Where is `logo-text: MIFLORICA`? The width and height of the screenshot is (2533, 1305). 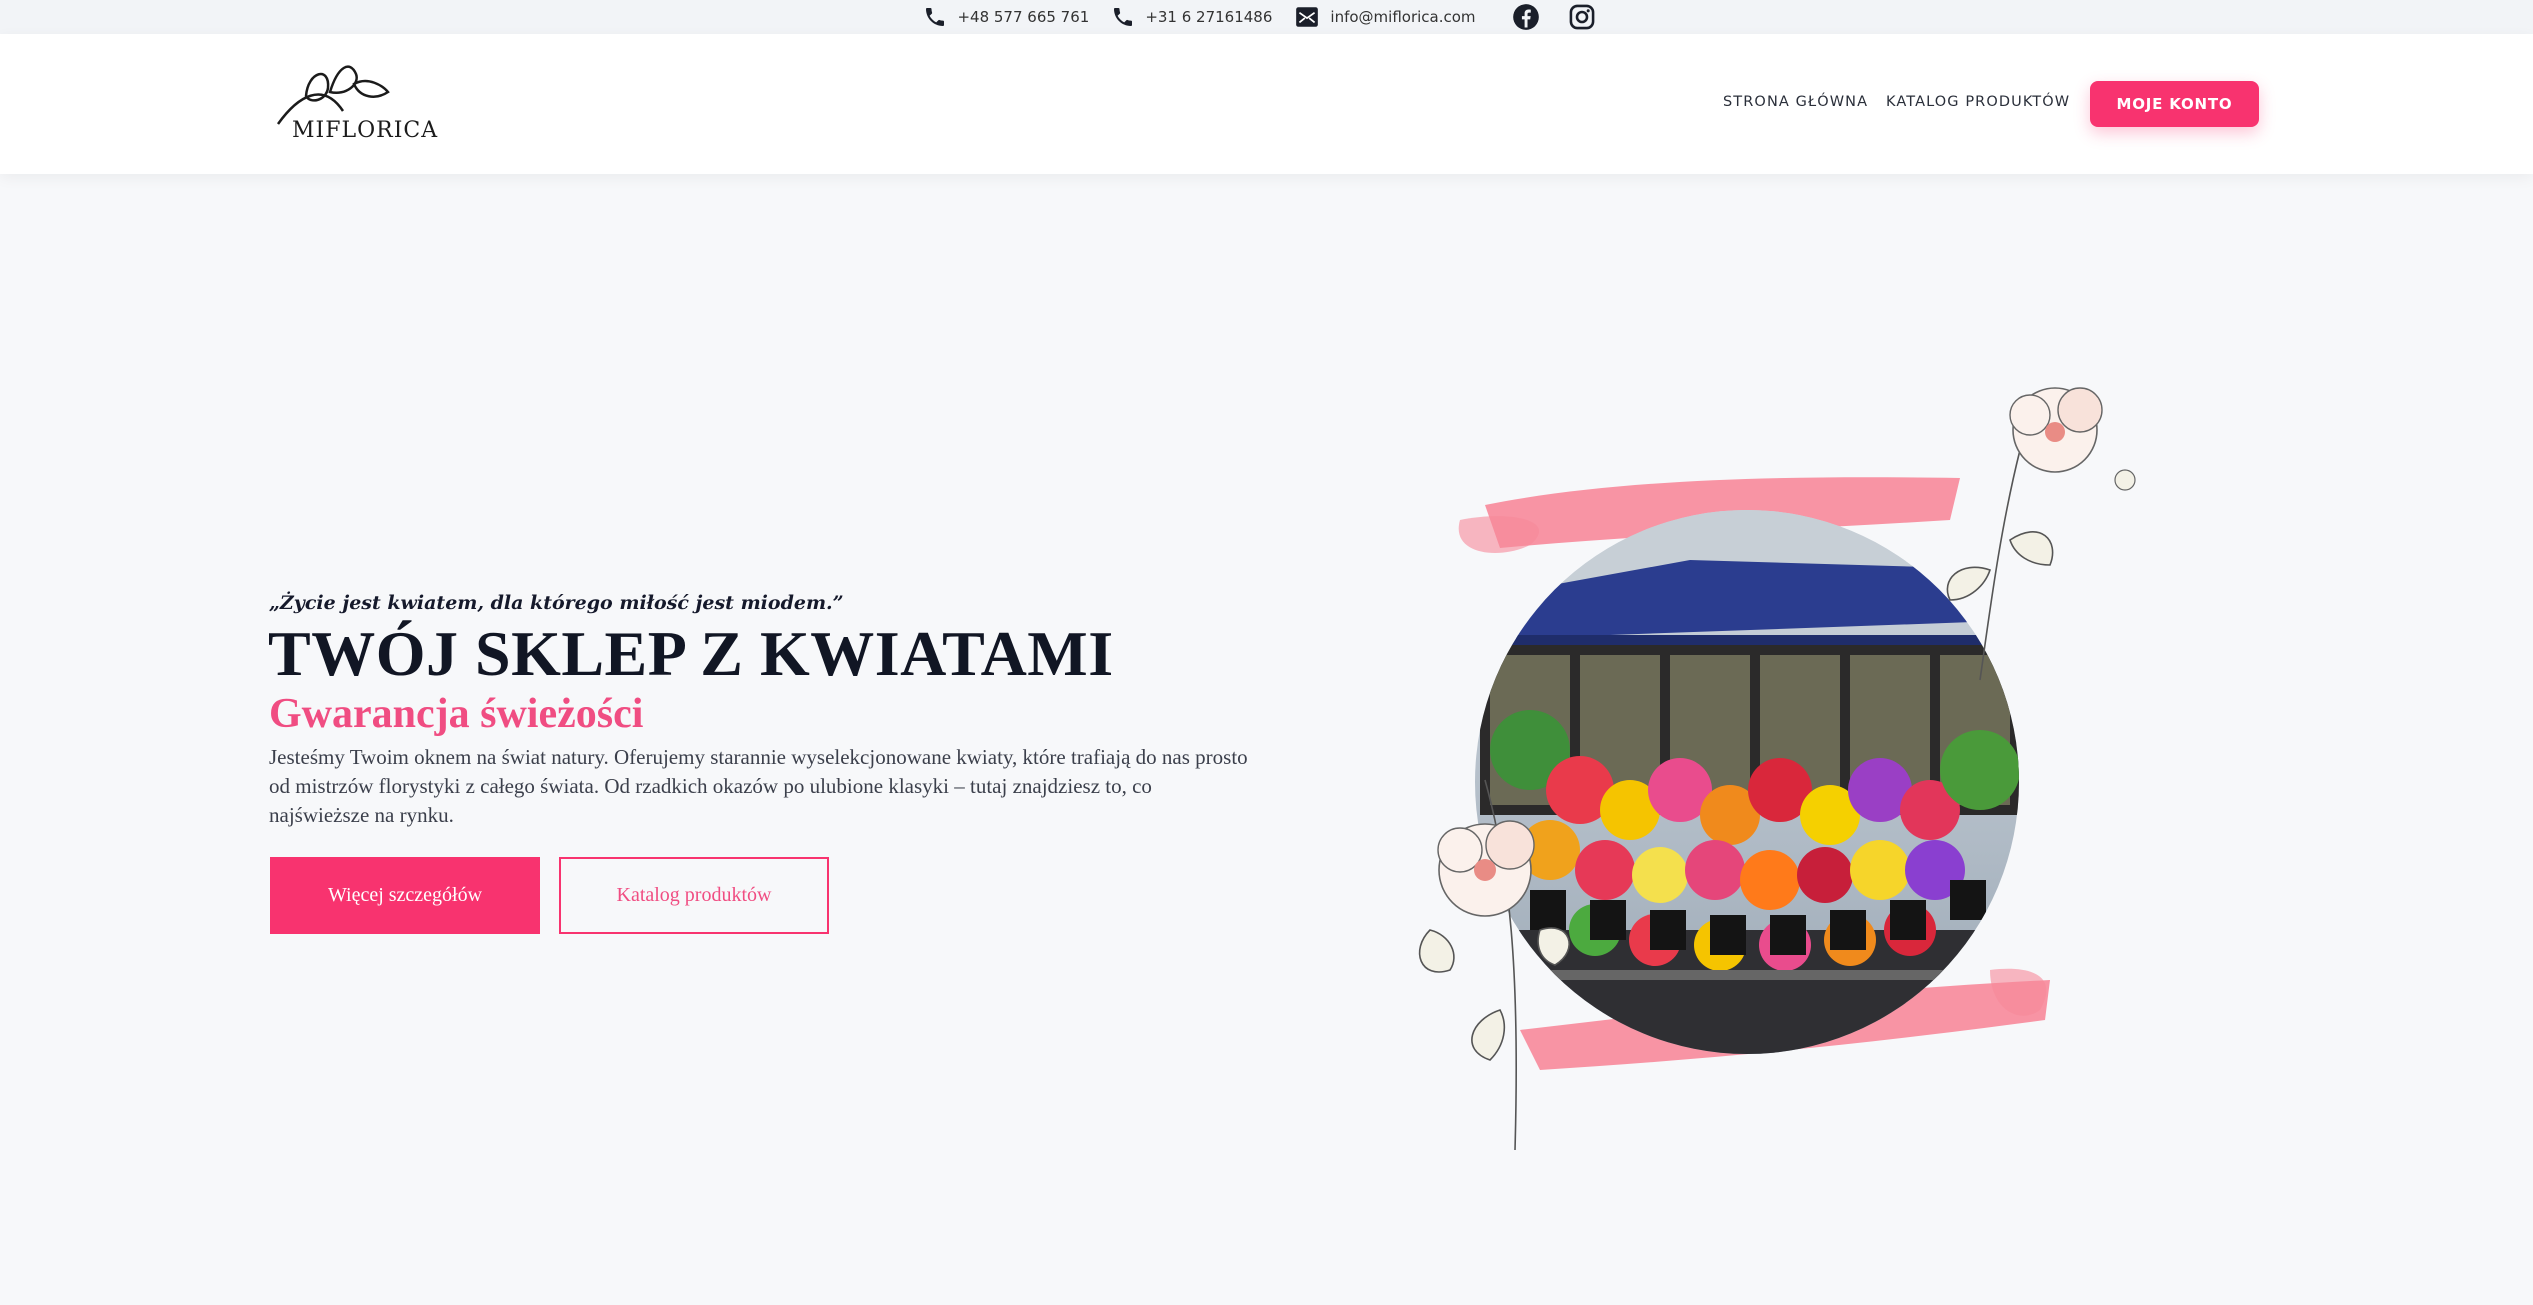
logo-text: MIFLORICA is located at coordinates (365, 130).